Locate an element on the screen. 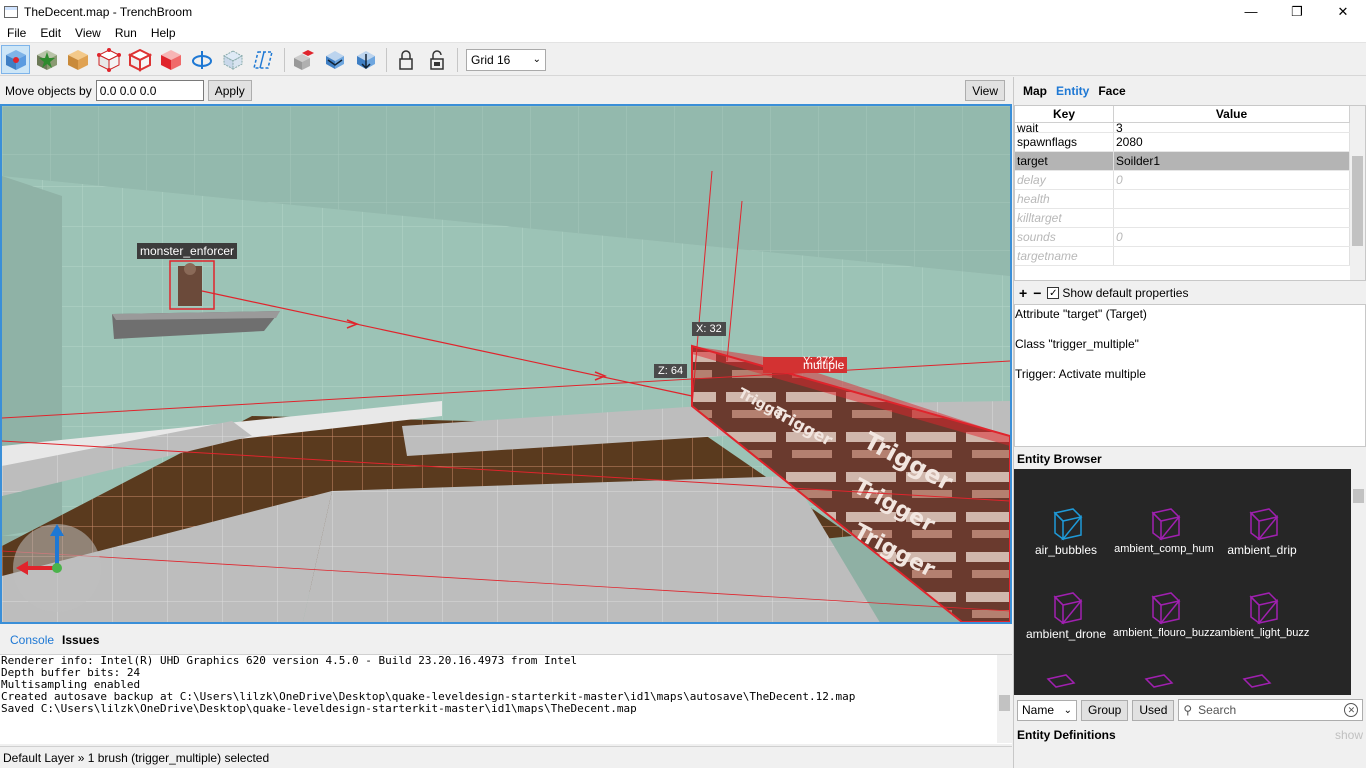 The image size is (1366, 768). select-tool-button is located at coordinates (15, 59).